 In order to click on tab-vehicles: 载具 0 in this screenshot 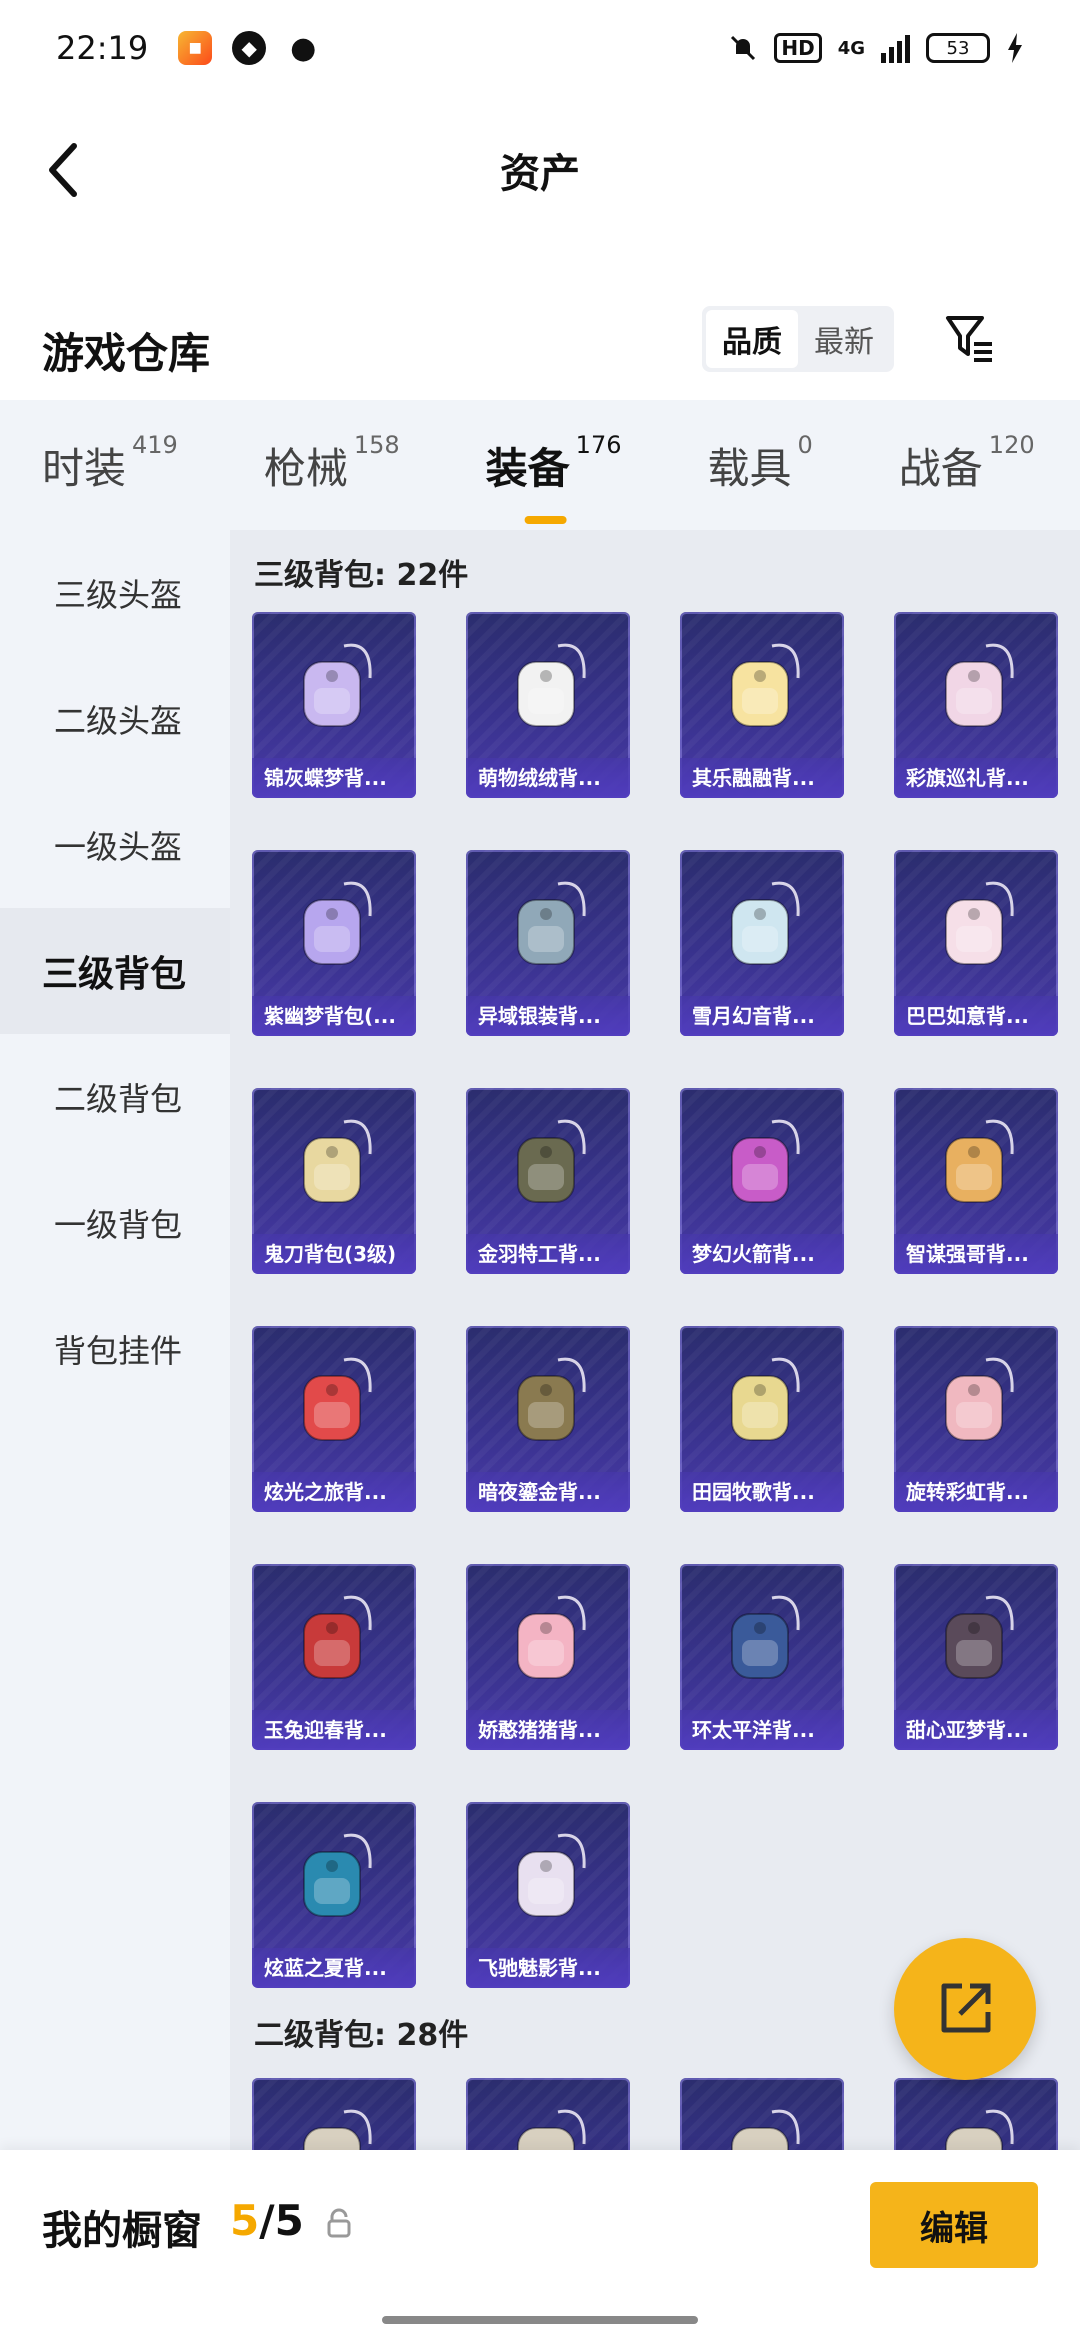, I will do `click(759, 463)`.